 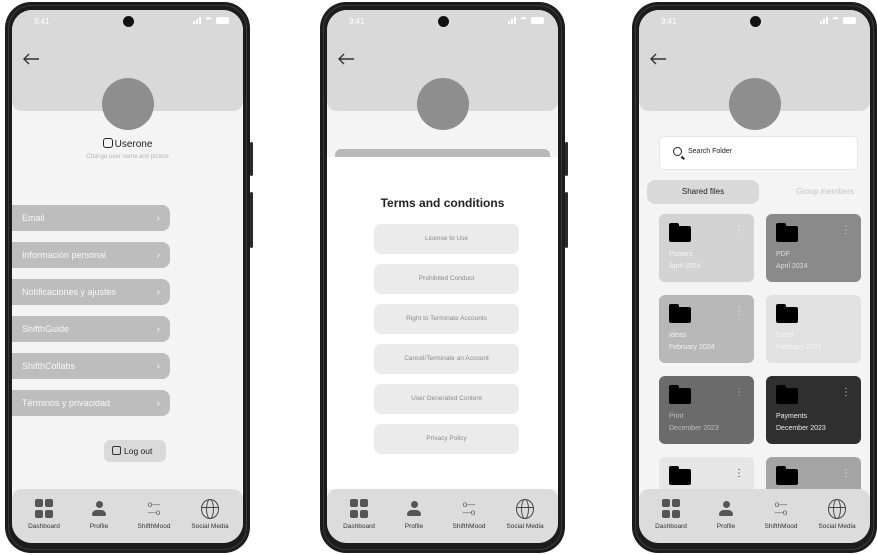 What do you see at coordinates (91, 366) in the screenshot?
I see `menu-item-shifthcollabs: ShifthCollabs ›` at bounding box center [91, 366].